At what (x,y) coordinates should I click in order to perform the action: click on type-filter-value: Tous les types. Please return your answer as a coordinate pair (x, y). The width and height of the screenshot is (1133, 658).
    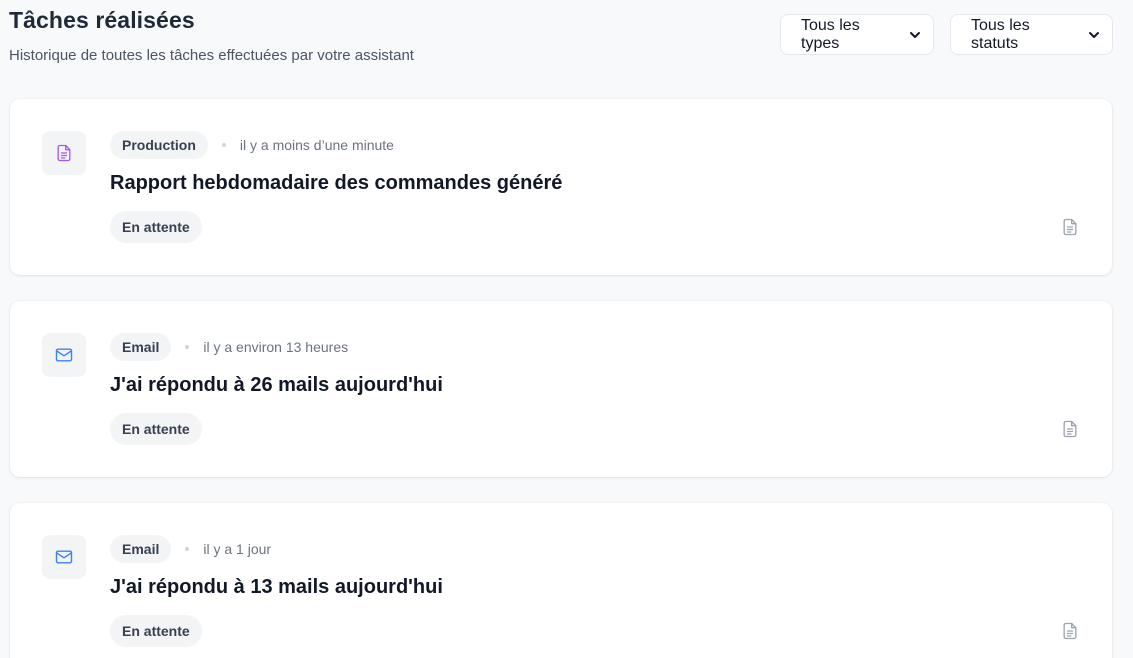
    Looking at the image, I should click on (830, 34).